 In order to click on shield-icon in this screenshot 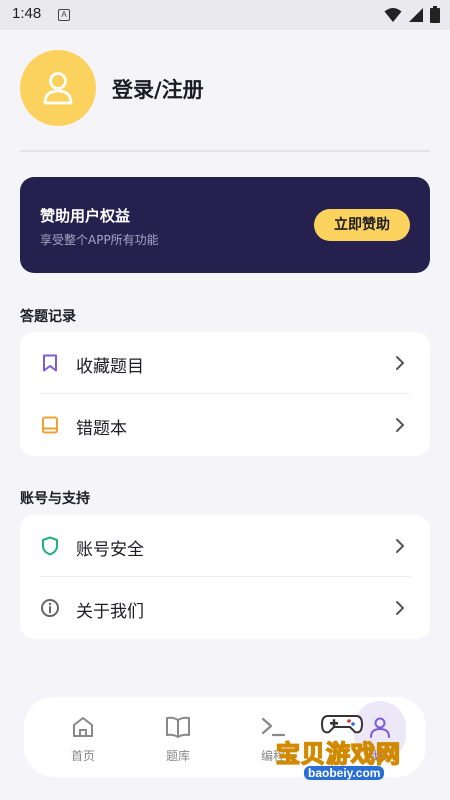, I will do `click(50, 546)`.